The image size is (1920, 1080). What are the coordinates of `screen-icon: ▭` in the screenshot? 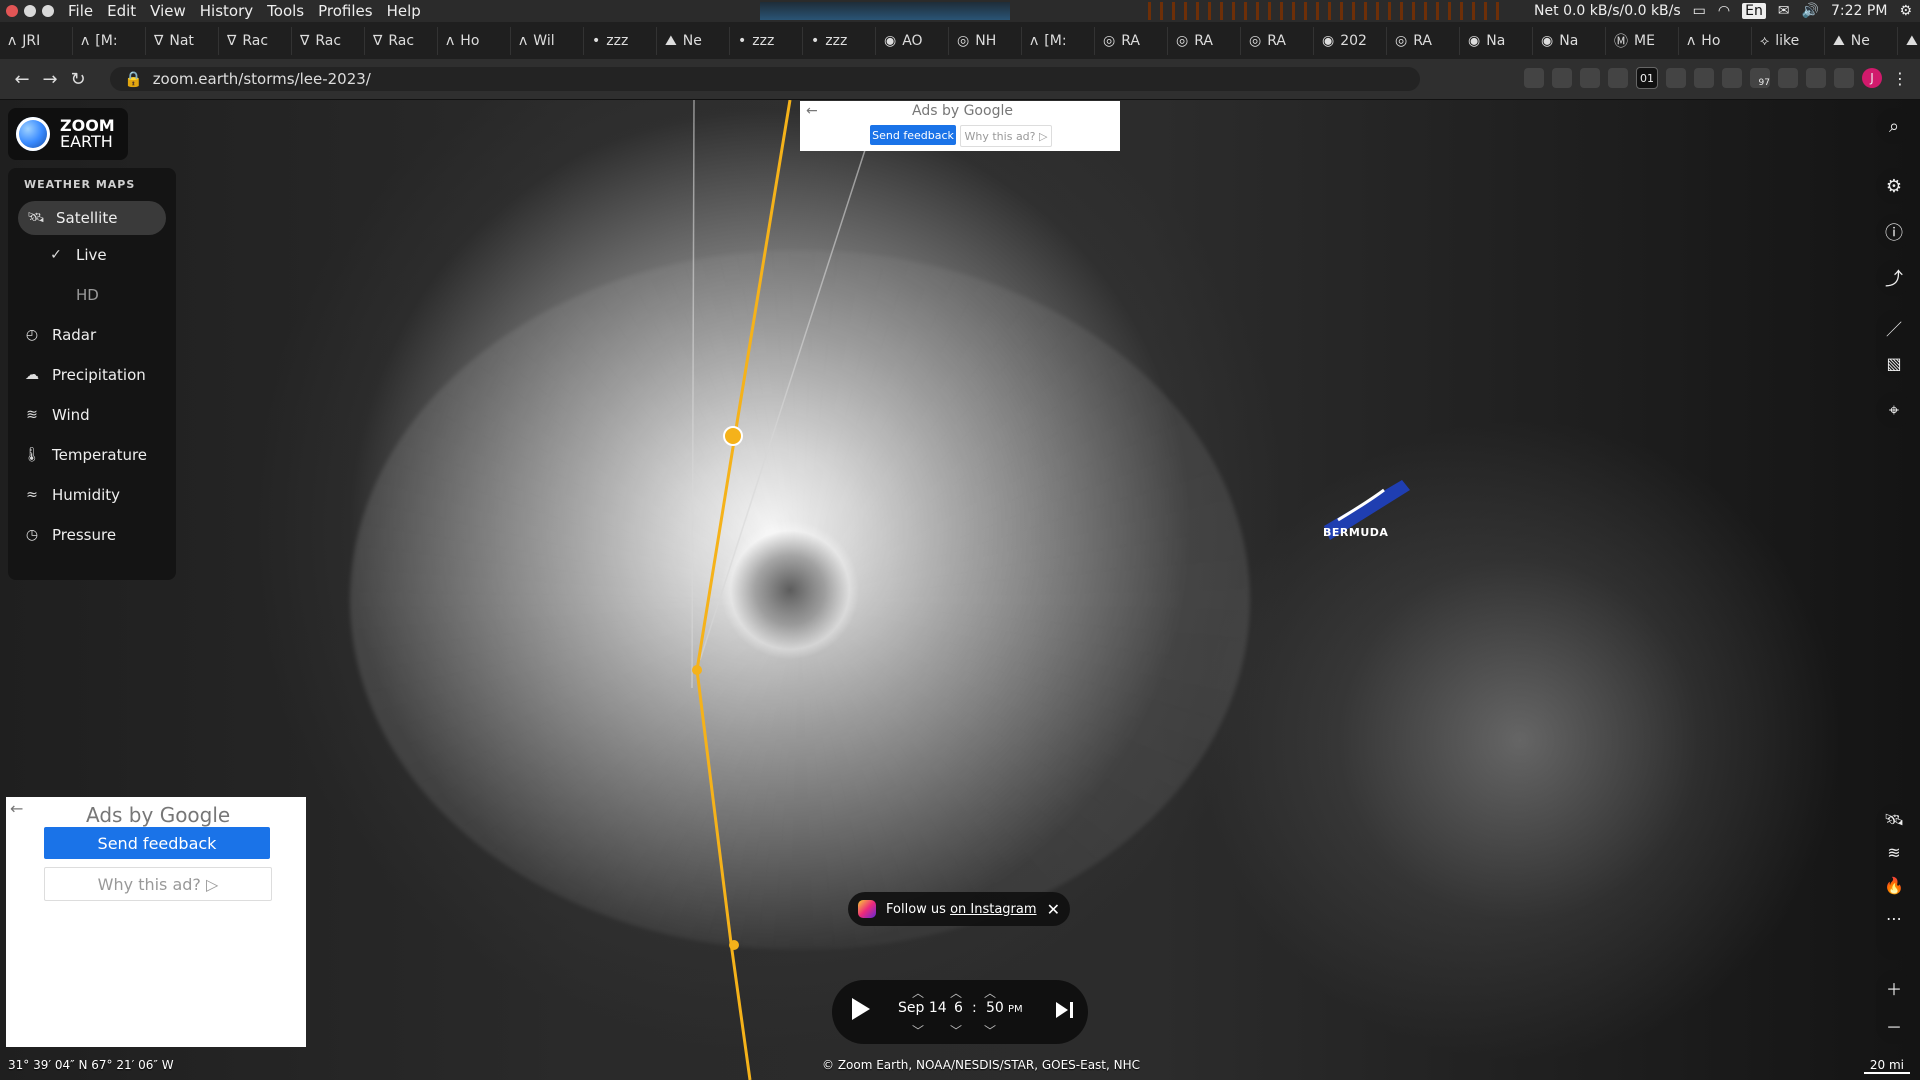 It's located at (1699, 11).